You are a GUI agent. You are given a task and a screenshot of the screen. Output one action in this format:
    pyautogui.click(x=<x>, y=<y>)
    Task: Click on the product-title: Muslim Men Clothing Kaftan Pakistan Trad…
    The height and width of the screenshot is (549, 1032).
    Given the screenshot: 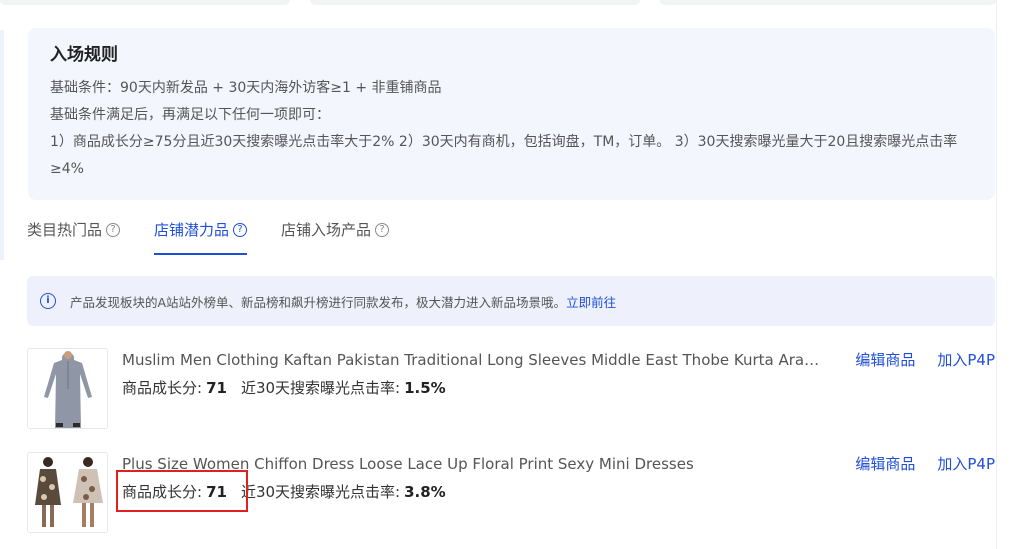 What is the action you would take?
    pyautogui.click(x=472, y=360)
    